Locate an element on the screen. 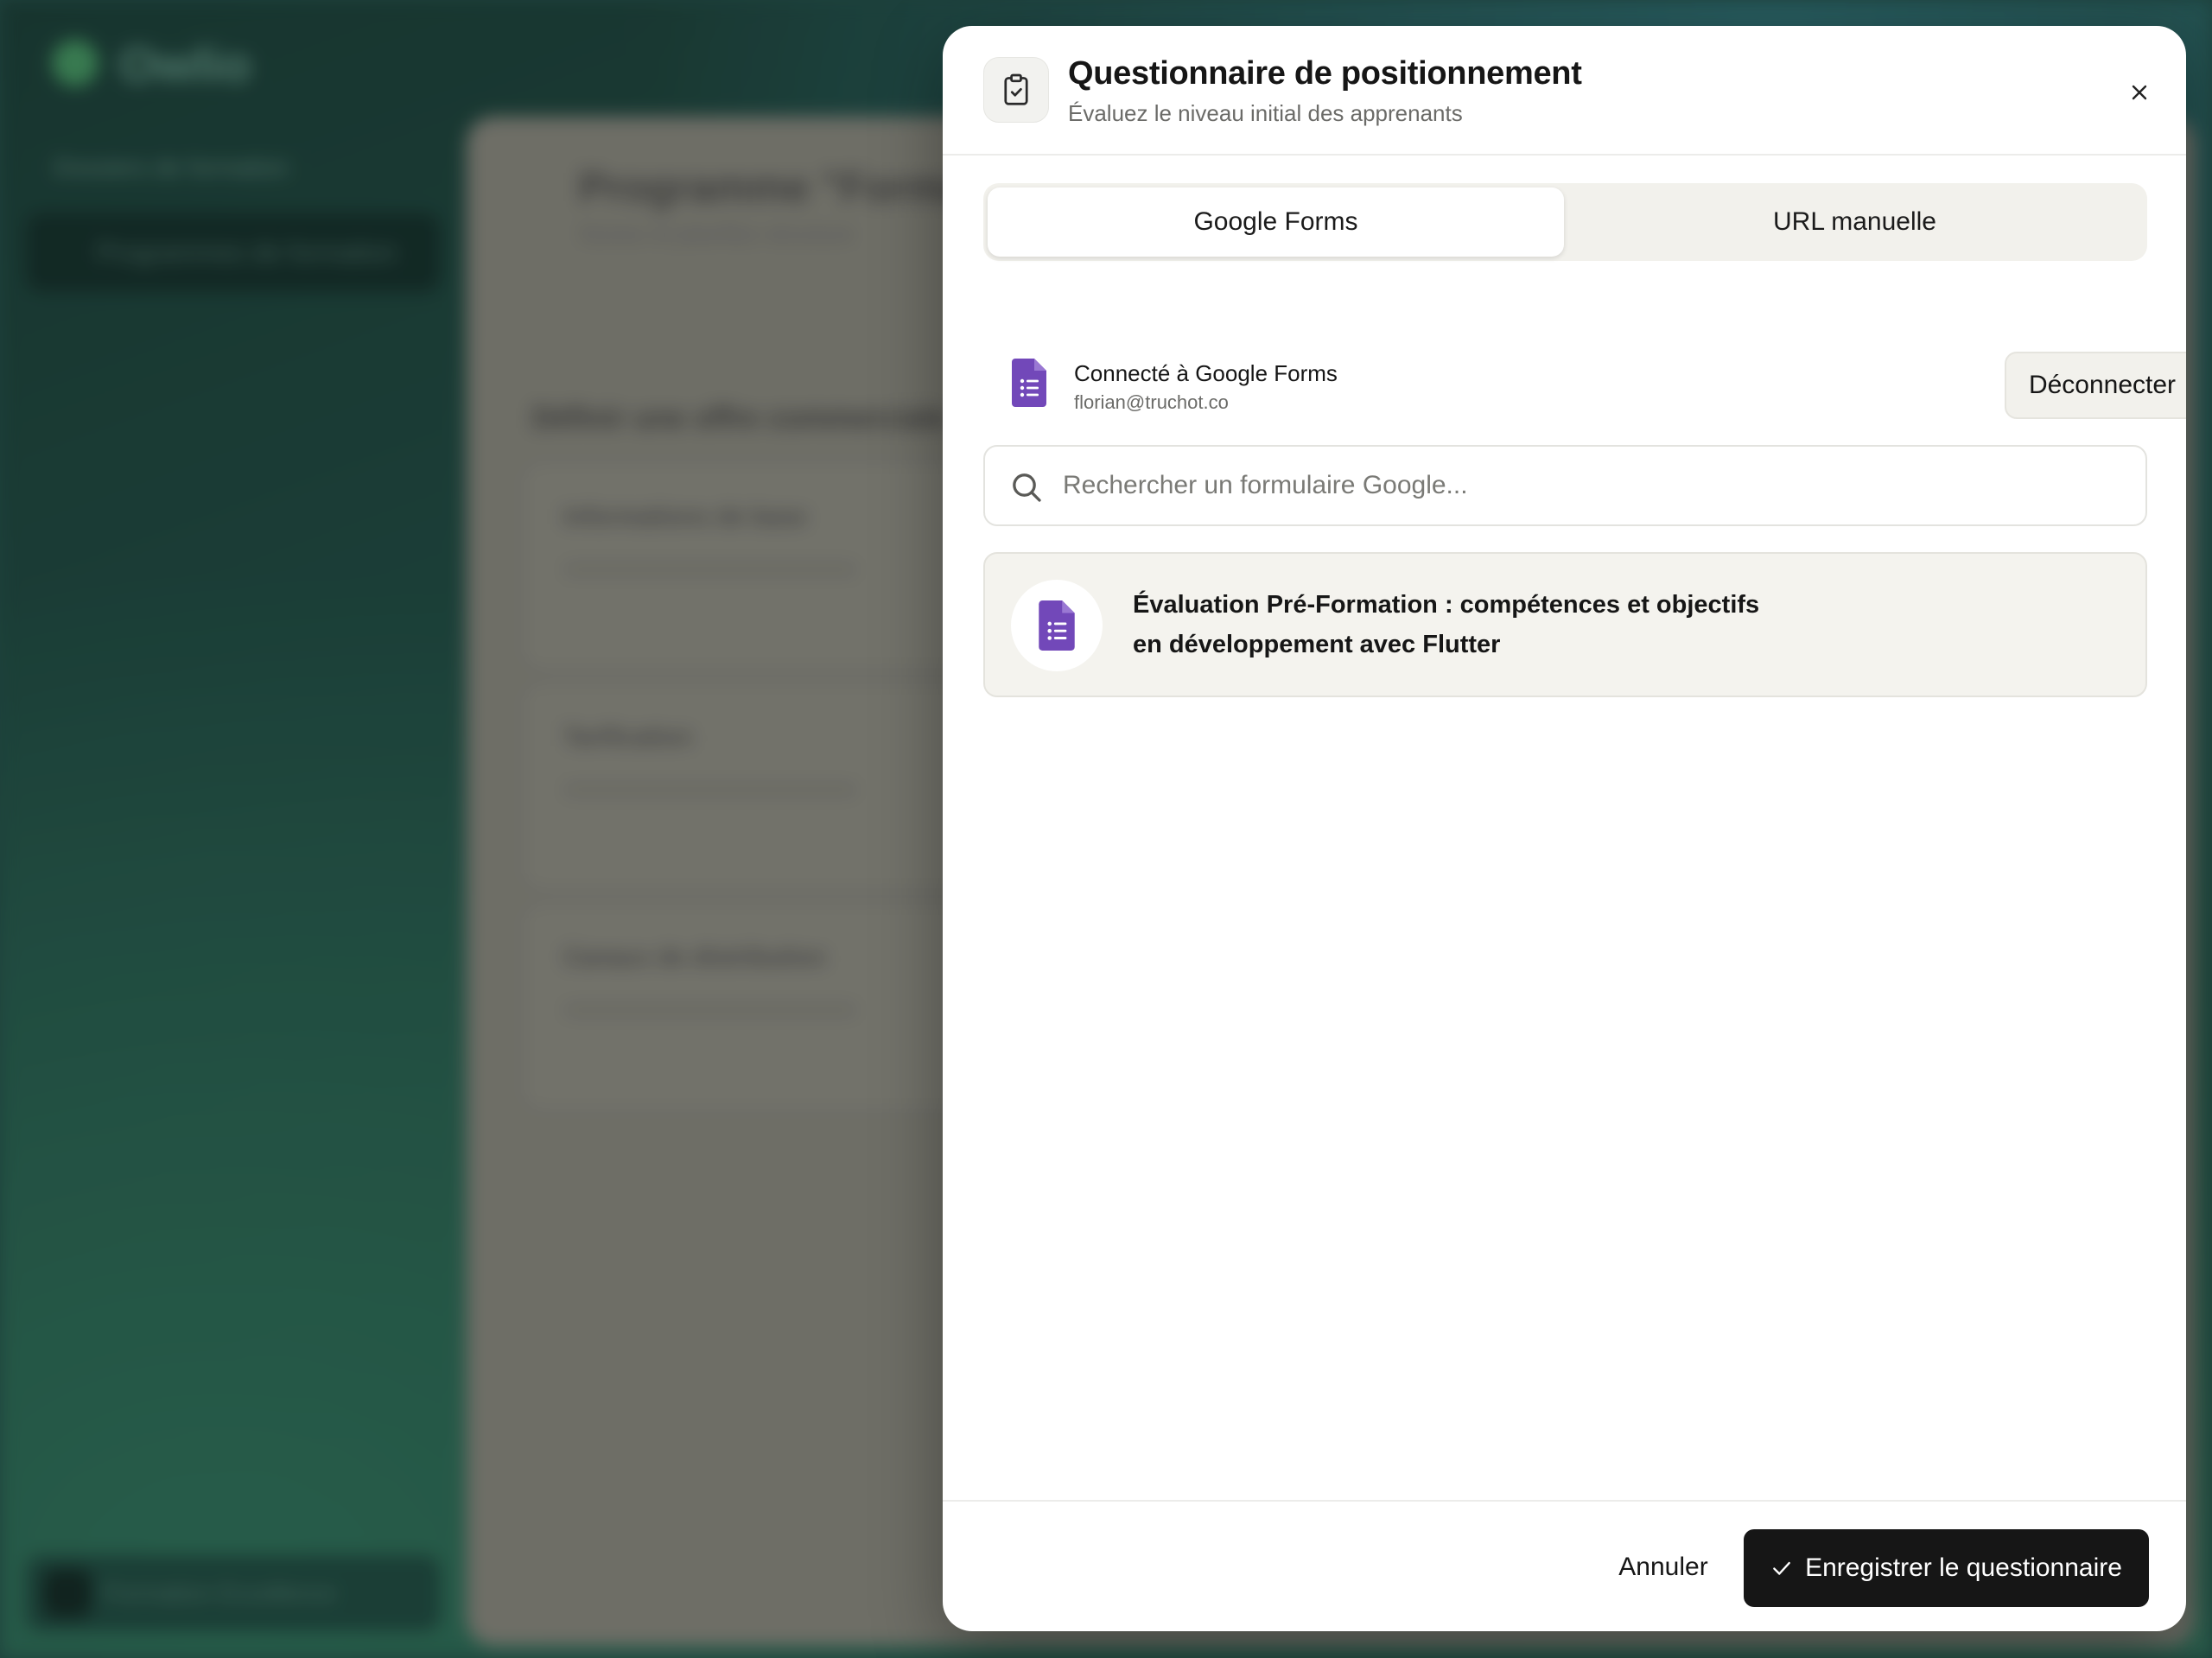 Image resolution: width=2212 pixels, height=1658 pixels. search-icon is located at coordinates (1027, 487).